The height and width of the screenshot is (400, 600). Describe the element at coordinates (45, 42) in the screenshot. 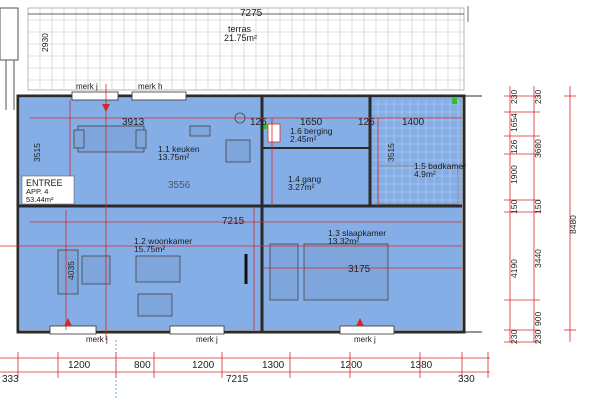

I see `terrace-height-dim: 2930` at that location.